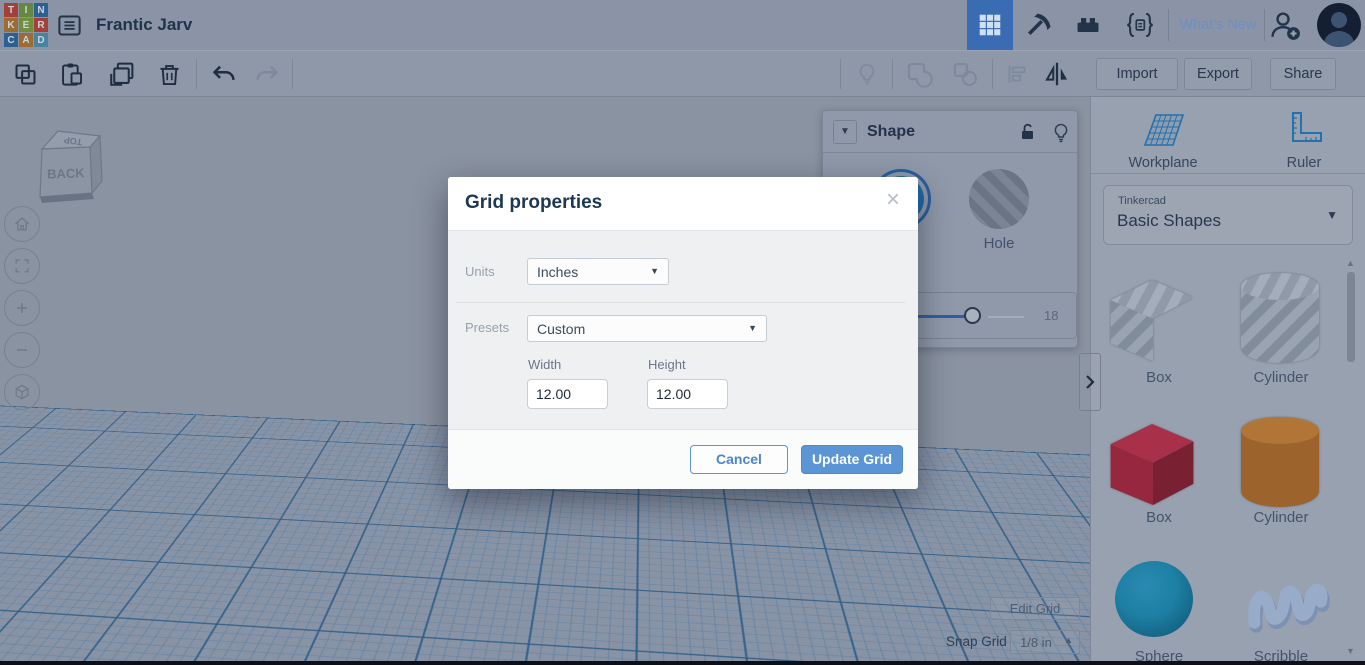 The width and height of the screenshot is (1365, 665). Describe the element at coordinates (1061, 132) in the screenshot. I see `hide-lightbulb-icon` at that location.